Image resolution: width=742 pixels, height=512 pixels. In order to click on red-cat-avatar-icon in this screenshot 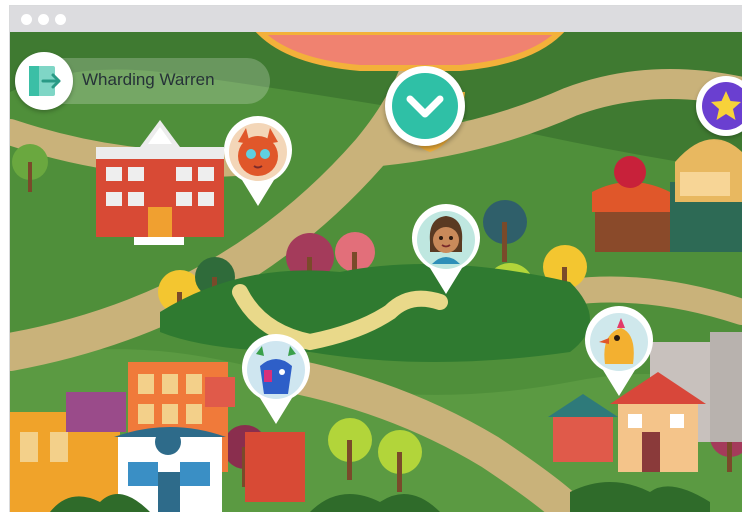, I will do `click(258, 161)`.